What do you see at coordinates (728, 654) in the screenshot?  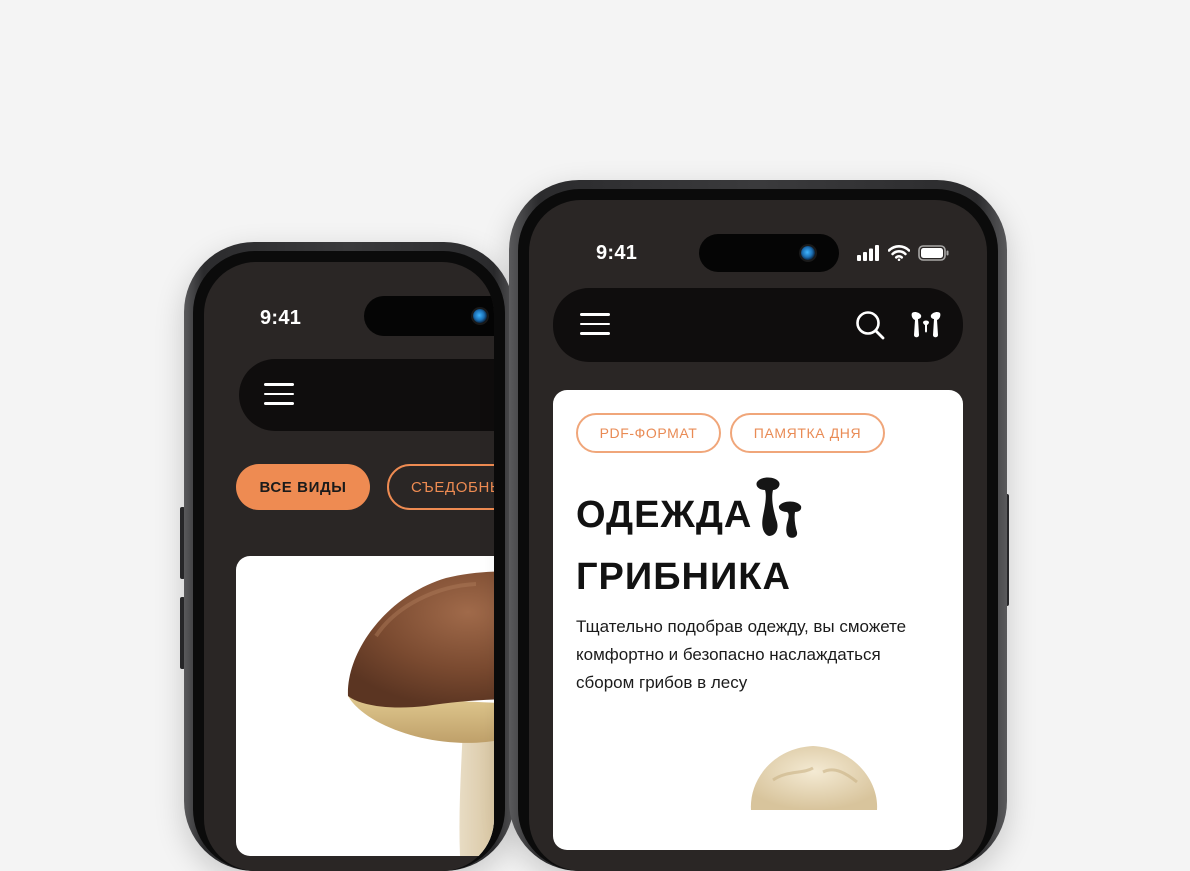 I see `description-line: комфортно и безопасно наслаждаться` at bounding box center [728, 654].